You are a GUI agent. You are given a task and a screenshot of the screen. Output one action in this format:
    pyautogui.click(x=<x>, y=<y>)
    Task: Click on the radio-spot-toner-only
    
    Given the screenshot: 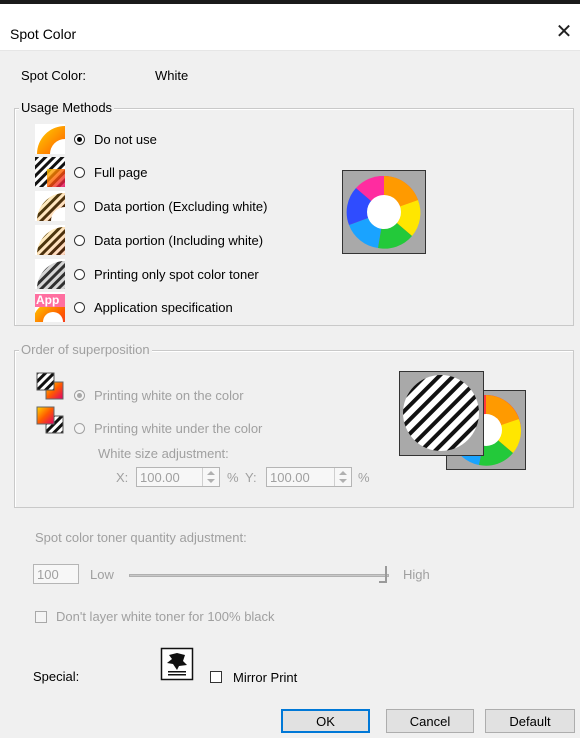 What is the action you would take?
    pyautogui.click(x=79, y=274)
    